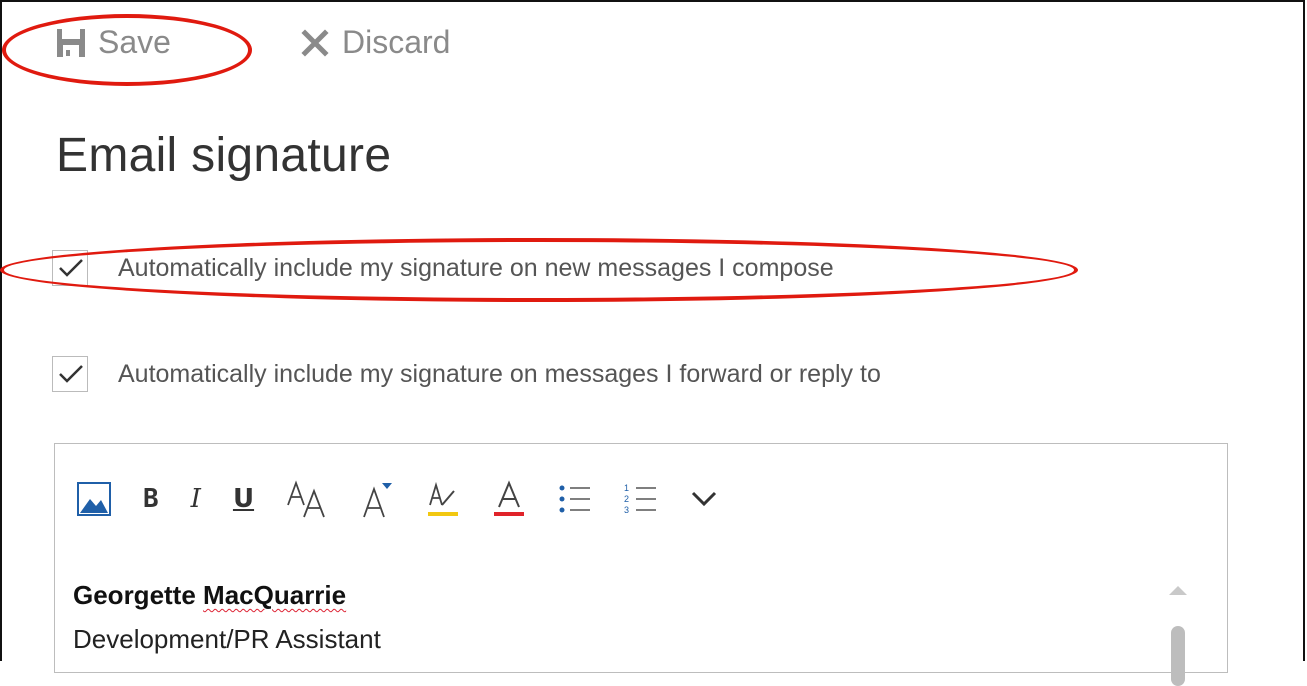 This screenshot has width=1307, height=686. Describe the element at coordinates (315, 43) in the screenshot. I see `close-x-icon` at that location.